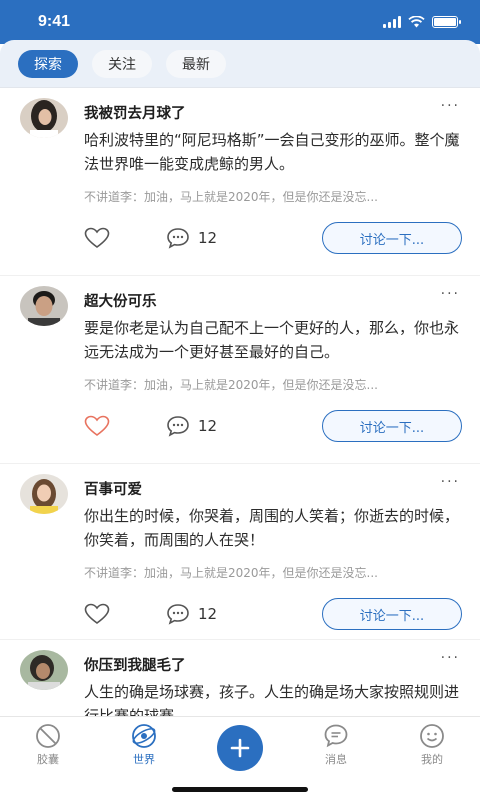  I want to click on signal-icon, so click(392, 22).